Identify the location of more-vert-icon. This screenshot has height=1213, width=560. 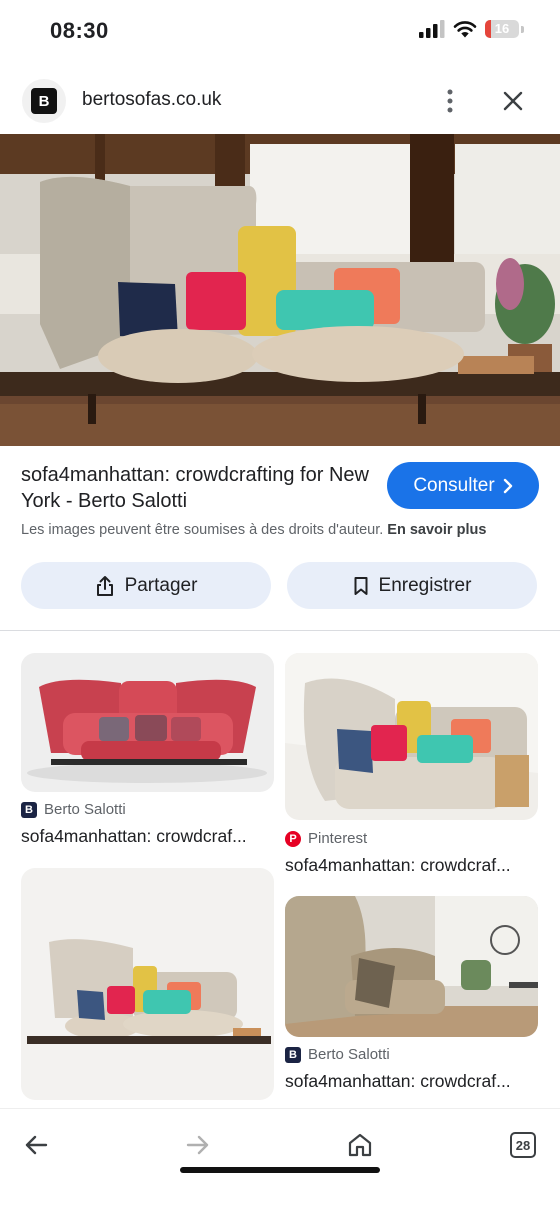
(450, 101).